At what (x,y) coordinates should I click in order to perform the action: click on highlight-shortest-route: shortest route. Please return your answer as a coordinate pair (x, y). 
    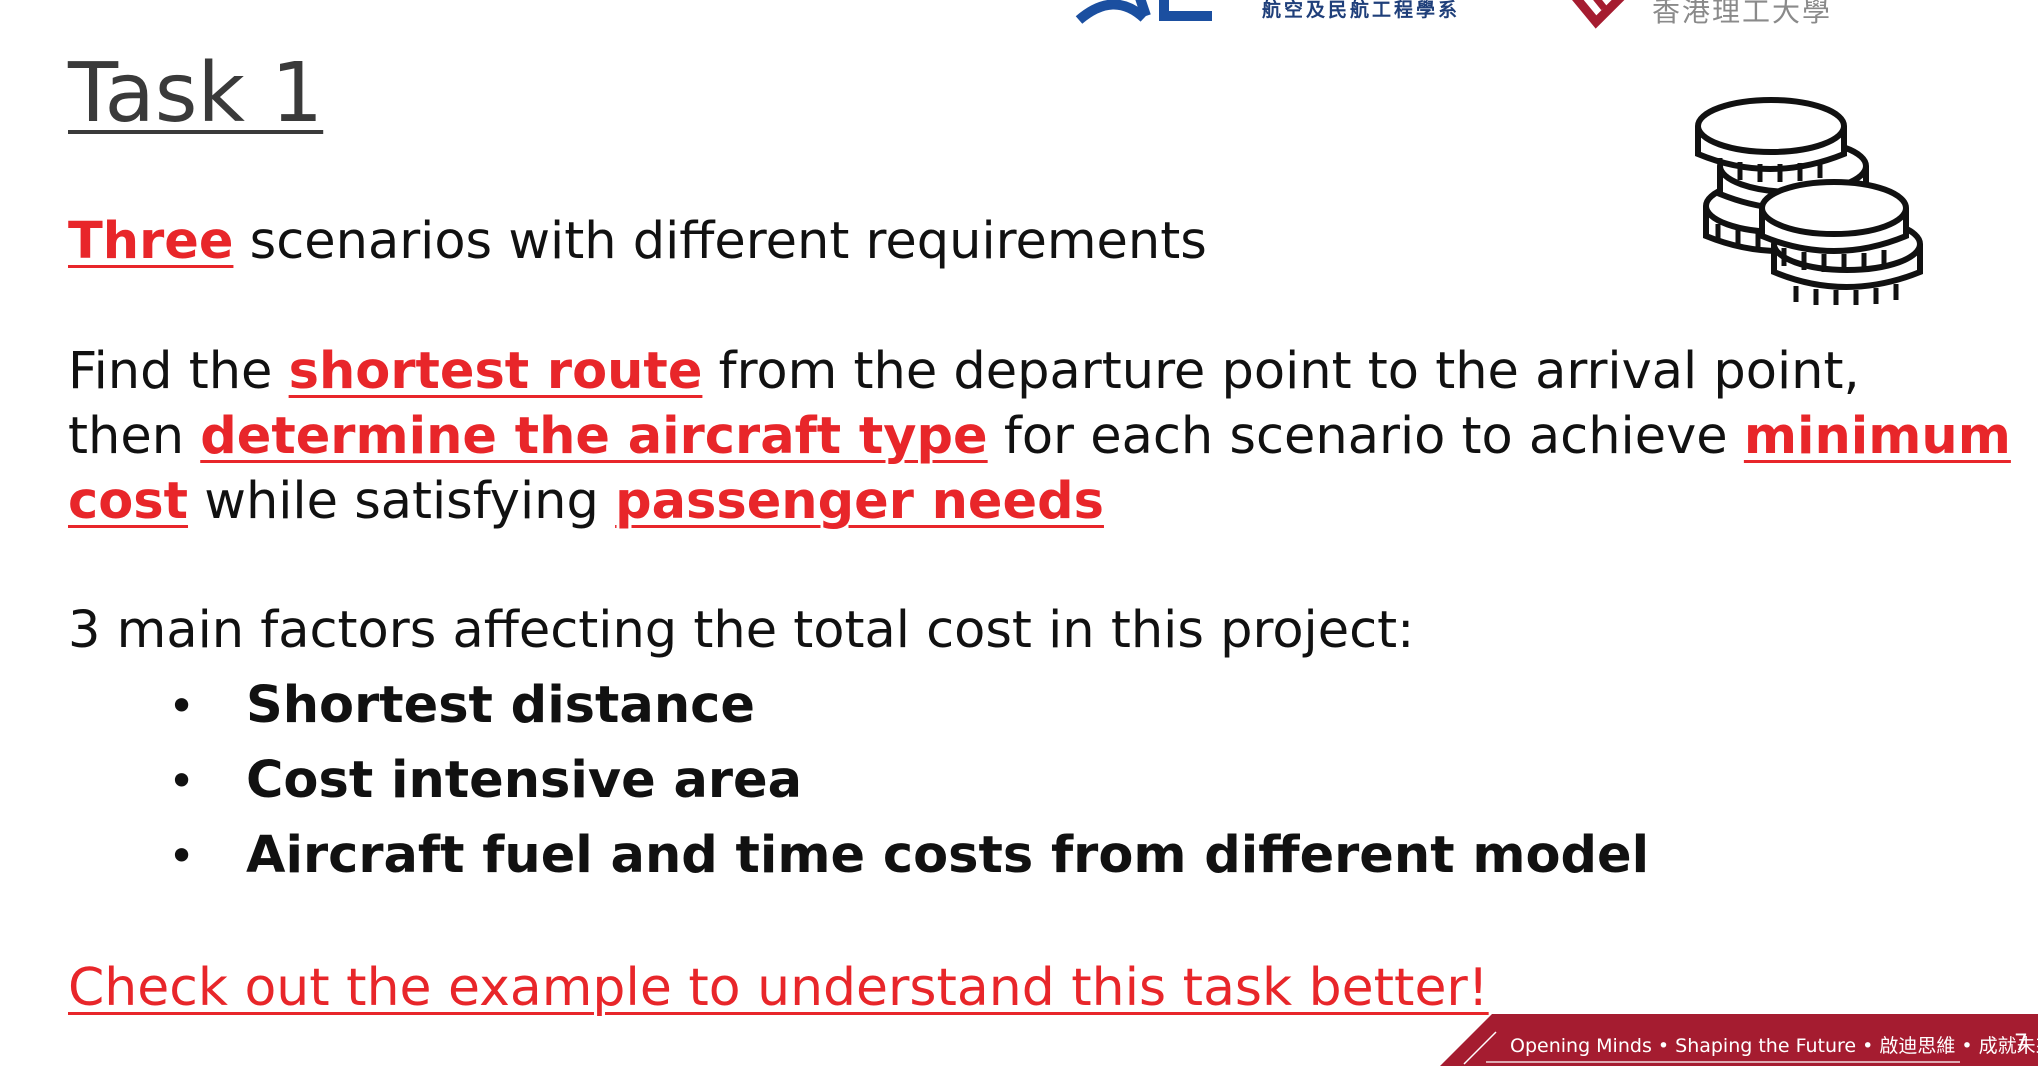
    Looking at the image, I should click on (495, 371).